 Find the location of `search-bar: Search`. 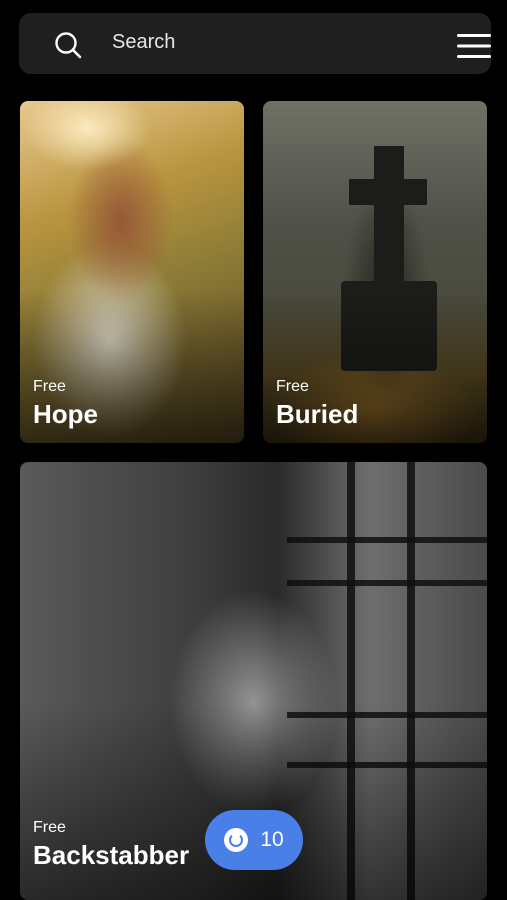

search-bar: Search is located at coordinates (255, 43).